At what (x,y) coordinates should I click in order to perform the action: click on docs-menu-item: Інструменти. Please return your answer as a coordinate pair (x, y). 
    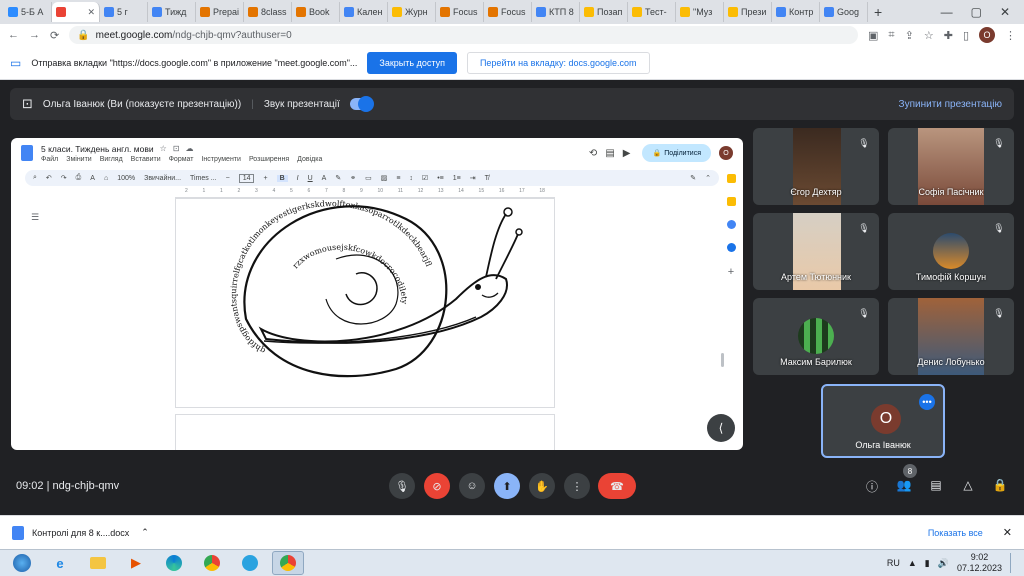
    Looking at the image, I should click on (220, 159).